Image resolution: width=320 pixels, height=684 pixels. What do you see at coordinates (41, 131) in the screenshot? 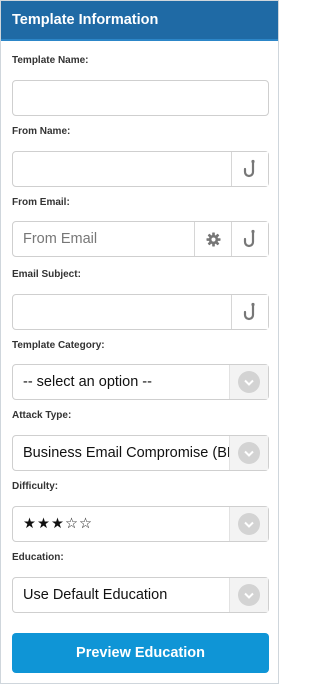
I see `from-name-label: From Name:` at bounding box center [41, 131].